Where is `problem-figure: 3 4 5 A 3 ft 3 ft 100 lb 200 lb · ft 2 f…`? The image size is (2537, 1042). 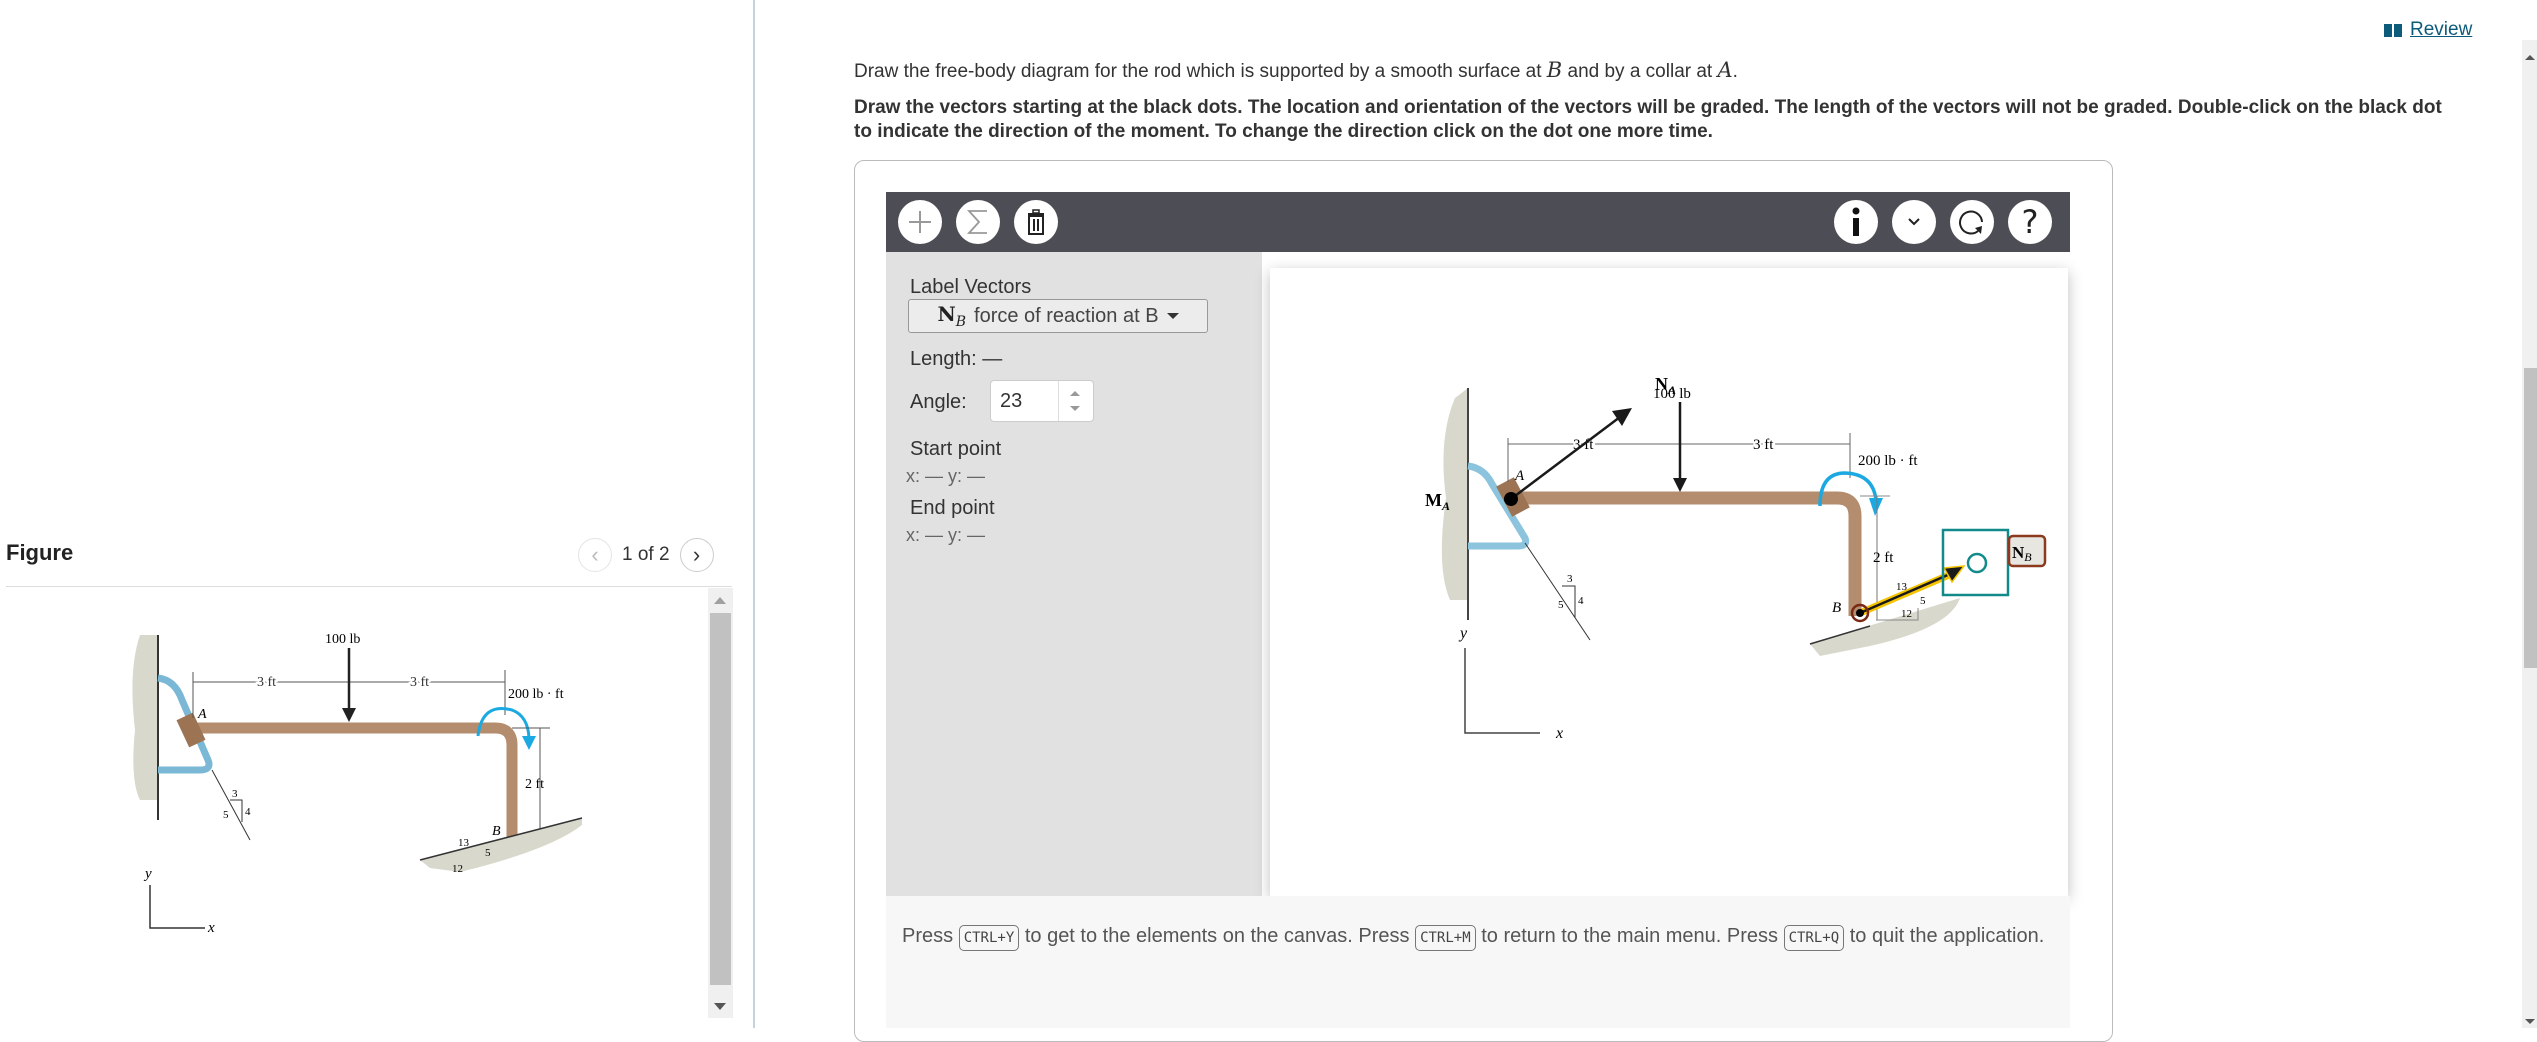
problem-figure: 3 4 5 A 3 ft 3 ft 100 lb 200 lb · ft 2 f… is located at coordinates (357, 784).